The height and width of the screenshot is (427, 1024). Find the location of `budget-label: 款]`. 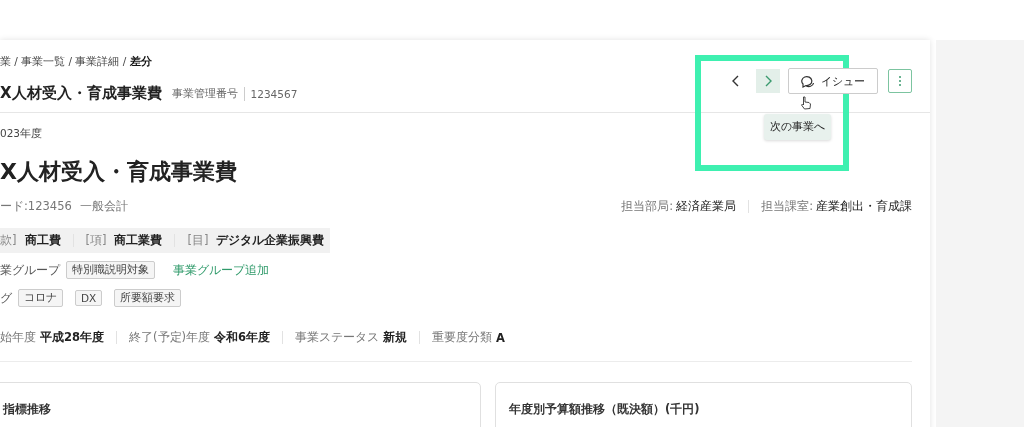

budget-label: 款] is located at coordinates (8, 240).